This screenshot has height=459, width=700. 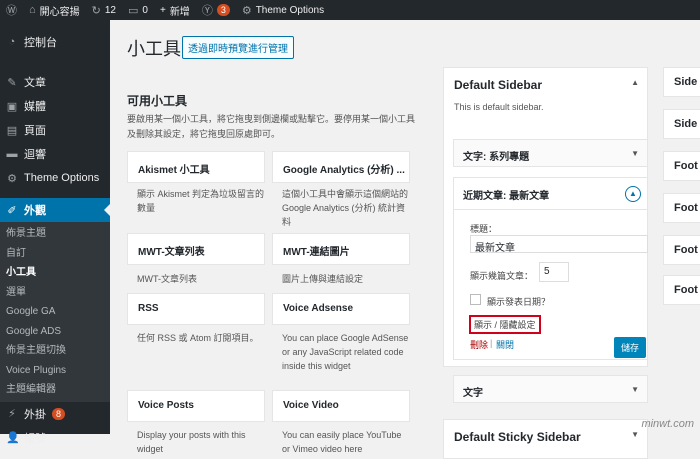 I want to click on comment-icon: ▬, so click(x=12, y=154).